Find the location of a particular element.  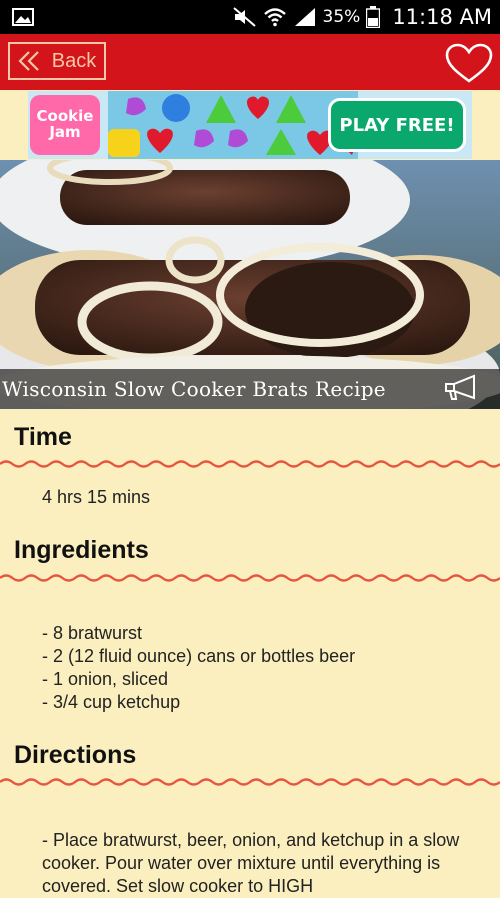

candy-grid-image is located at coordinates (233, 125).